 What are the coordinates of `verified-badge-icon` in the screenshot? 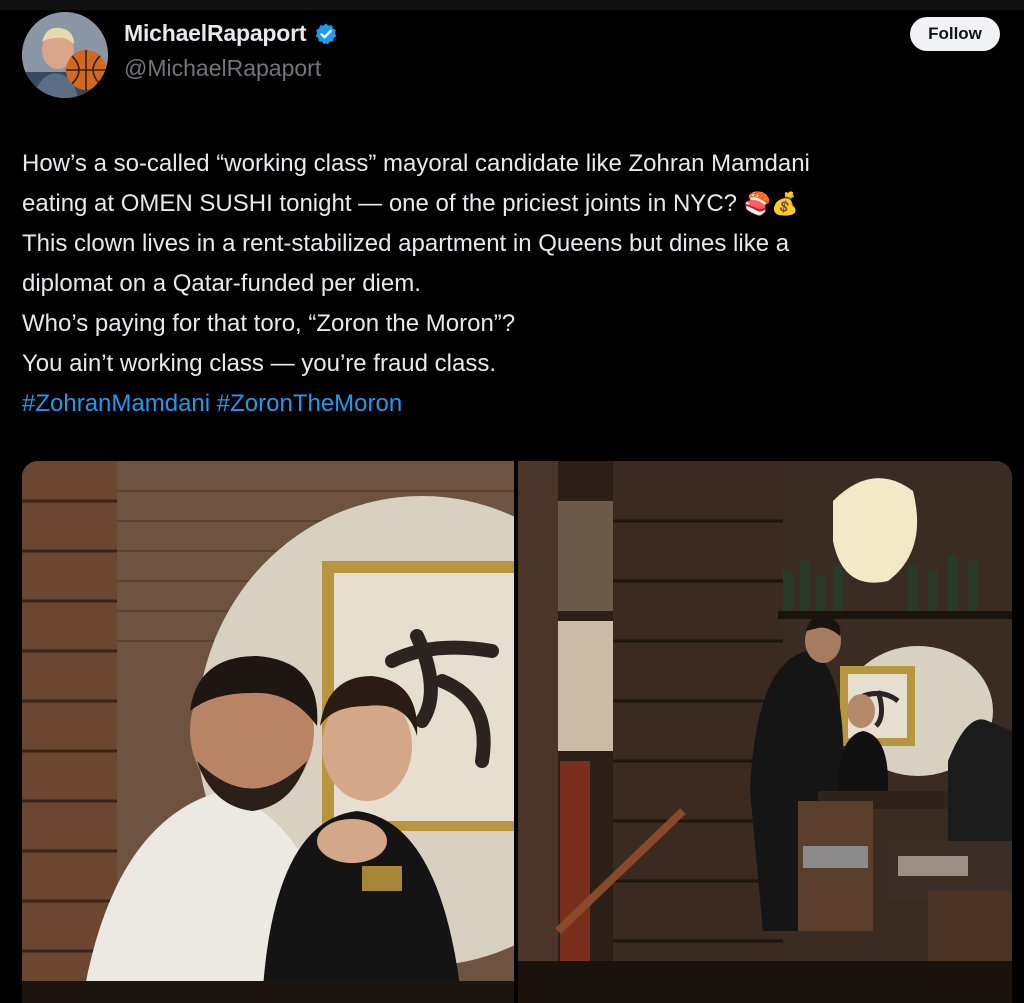 It's located at (326, 33).